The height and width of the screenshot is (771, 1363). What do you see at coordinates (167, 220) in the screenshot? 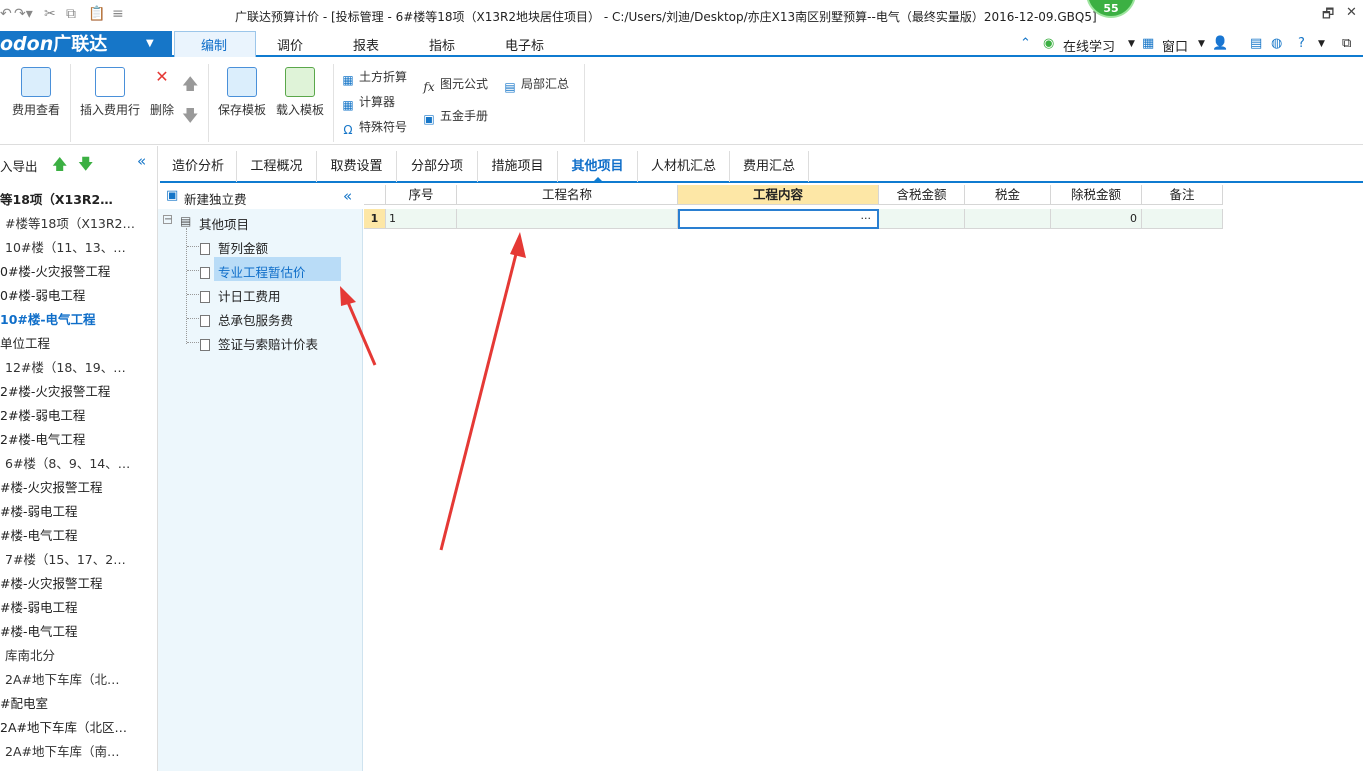
I see `collapse-node-icon: −` at bounding box center [167, 220].